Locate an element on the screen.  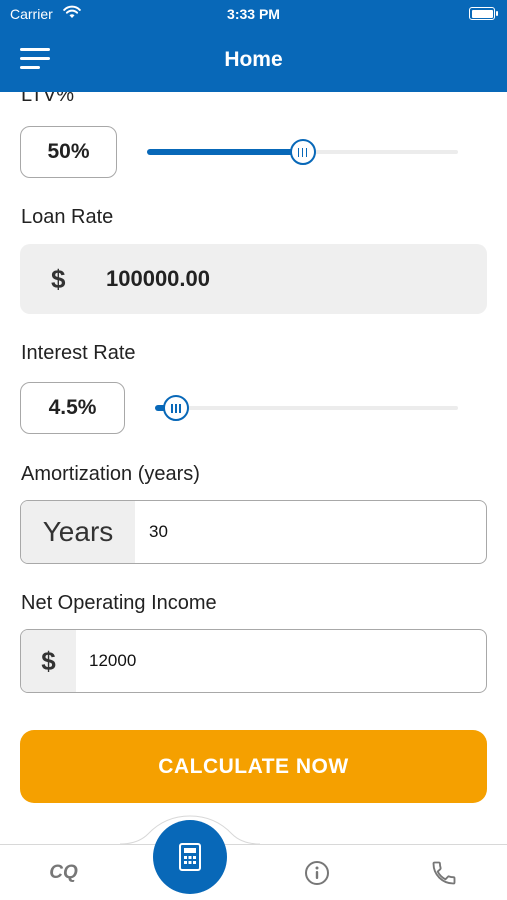
tab-bar: CQ is located at coordinates (253, 872).